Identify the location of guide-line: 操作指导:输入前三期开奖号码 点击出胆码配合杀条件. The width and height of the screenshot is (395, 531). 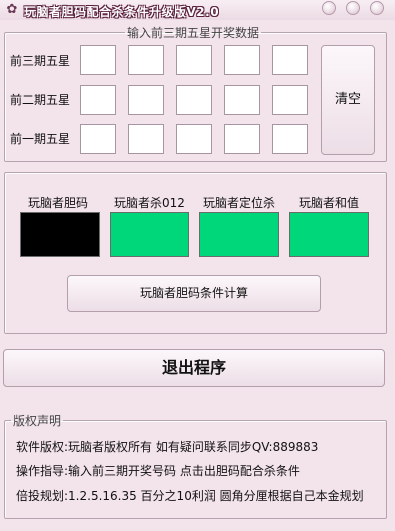
(158, 471).